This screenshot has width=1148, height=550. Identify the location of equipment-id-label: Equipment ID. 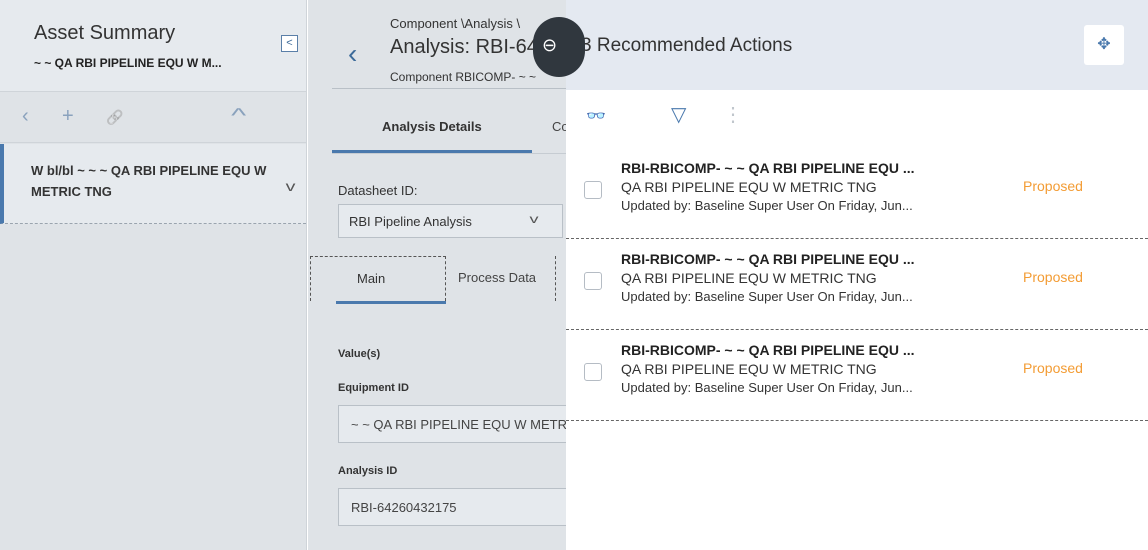
(373, 388).